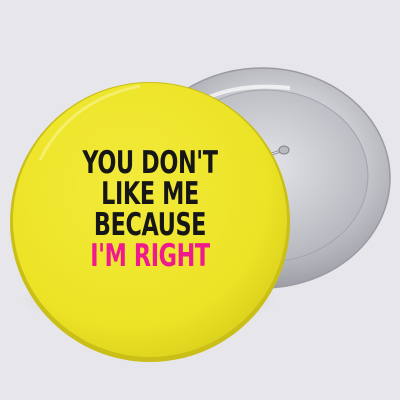 Image resolution: width=400 pixels, height=400 pixels. What do you see at coordinates (150, 256) in the screenshot?
I see `slogan-line-4: I'M RIGHT` at bounding box center [150, 256].